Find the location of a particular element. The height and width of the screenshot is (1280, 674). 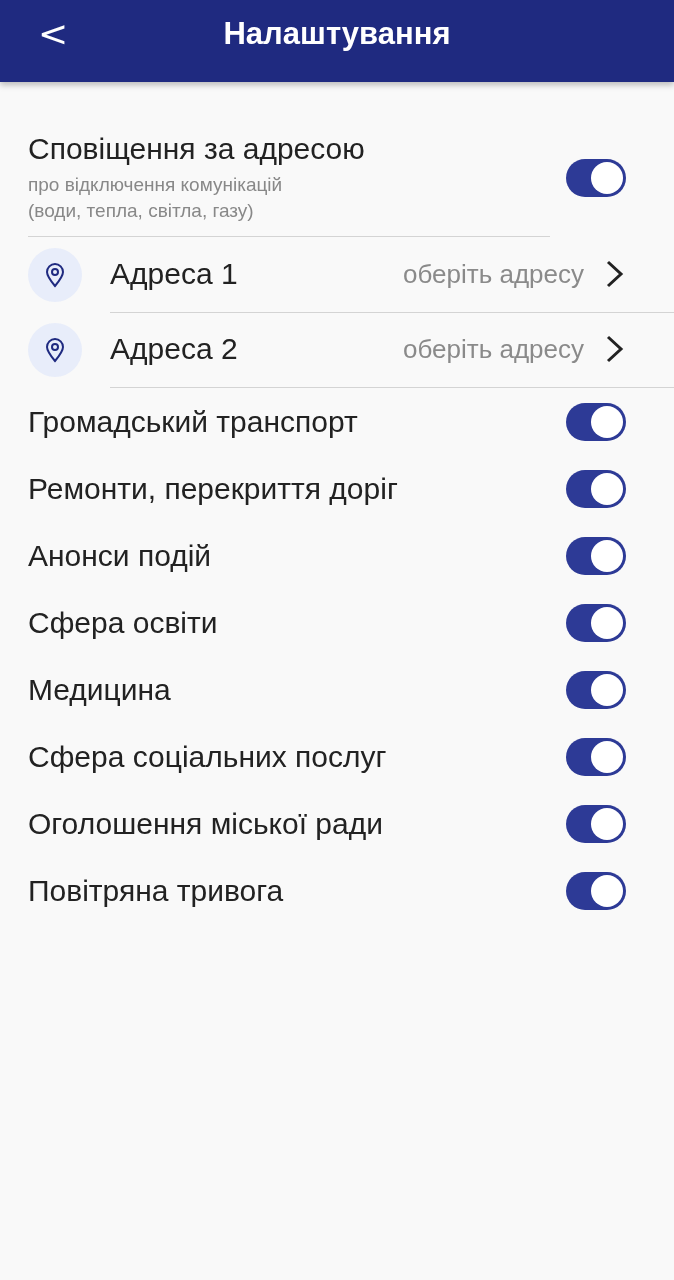

address-row: Адреса 1 оберіть адресу is located at coordinates (337, 274).